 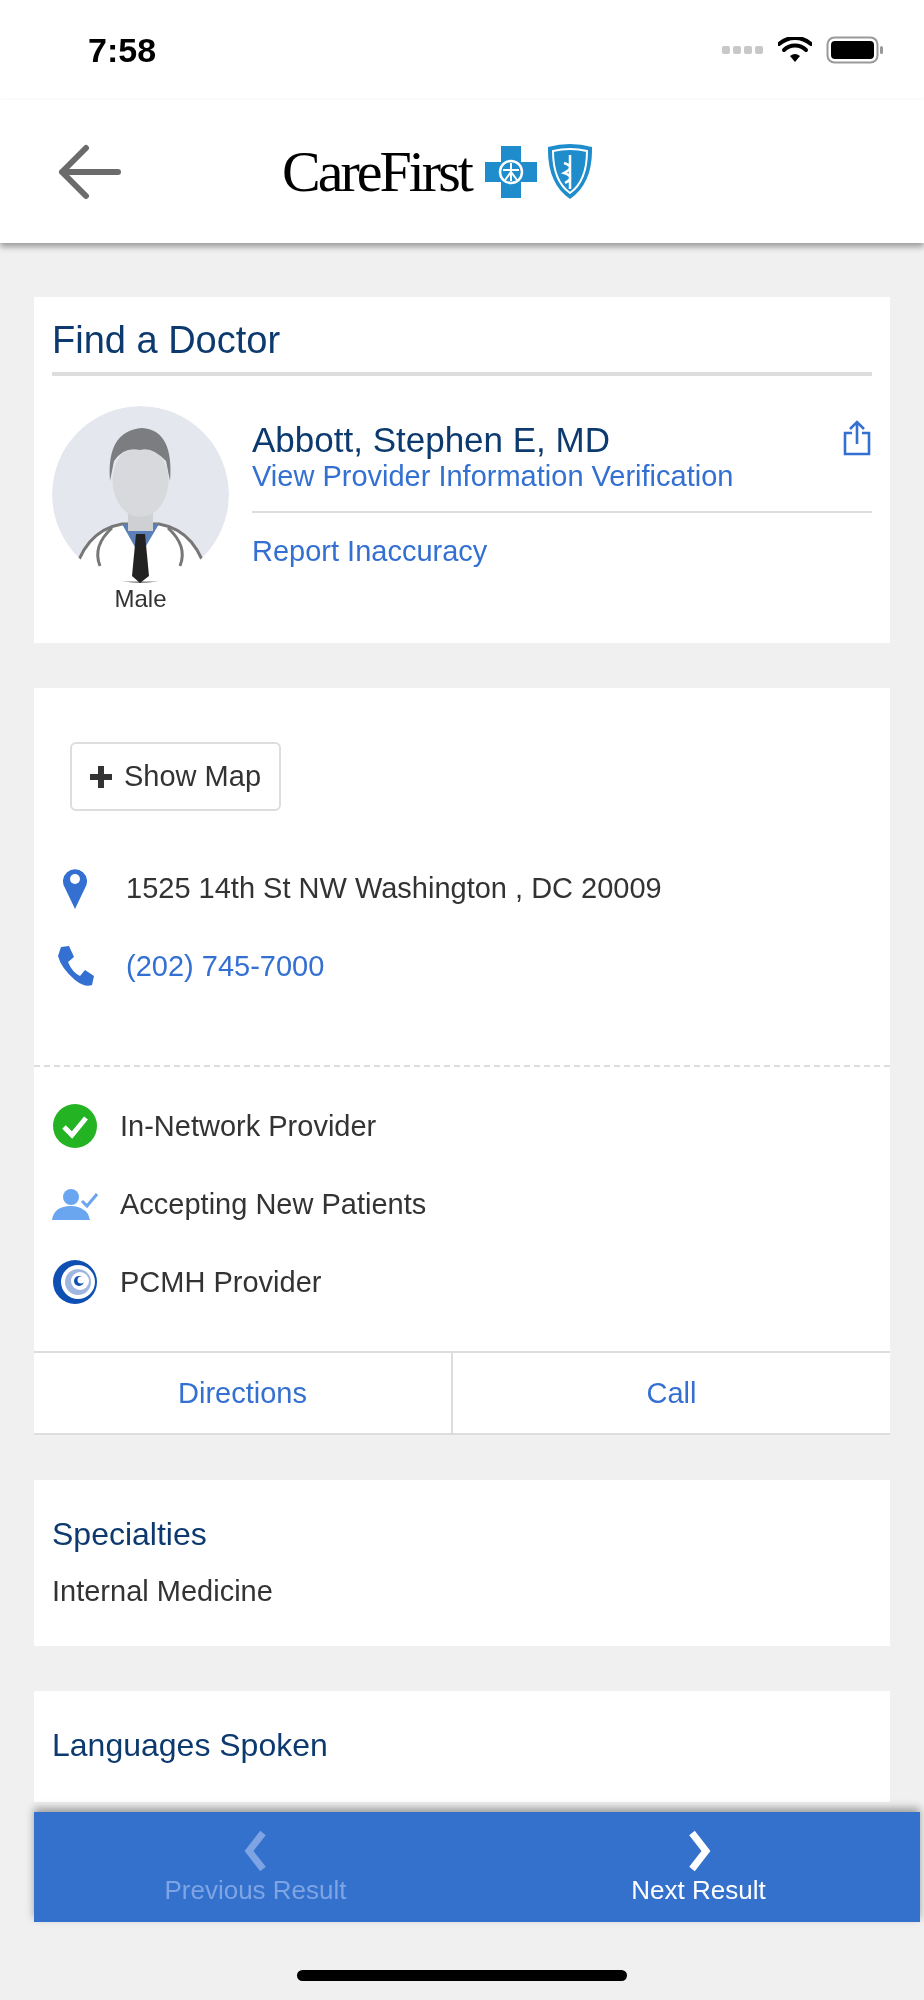 I want to click on signal-icon, so click(x=743, y=50).